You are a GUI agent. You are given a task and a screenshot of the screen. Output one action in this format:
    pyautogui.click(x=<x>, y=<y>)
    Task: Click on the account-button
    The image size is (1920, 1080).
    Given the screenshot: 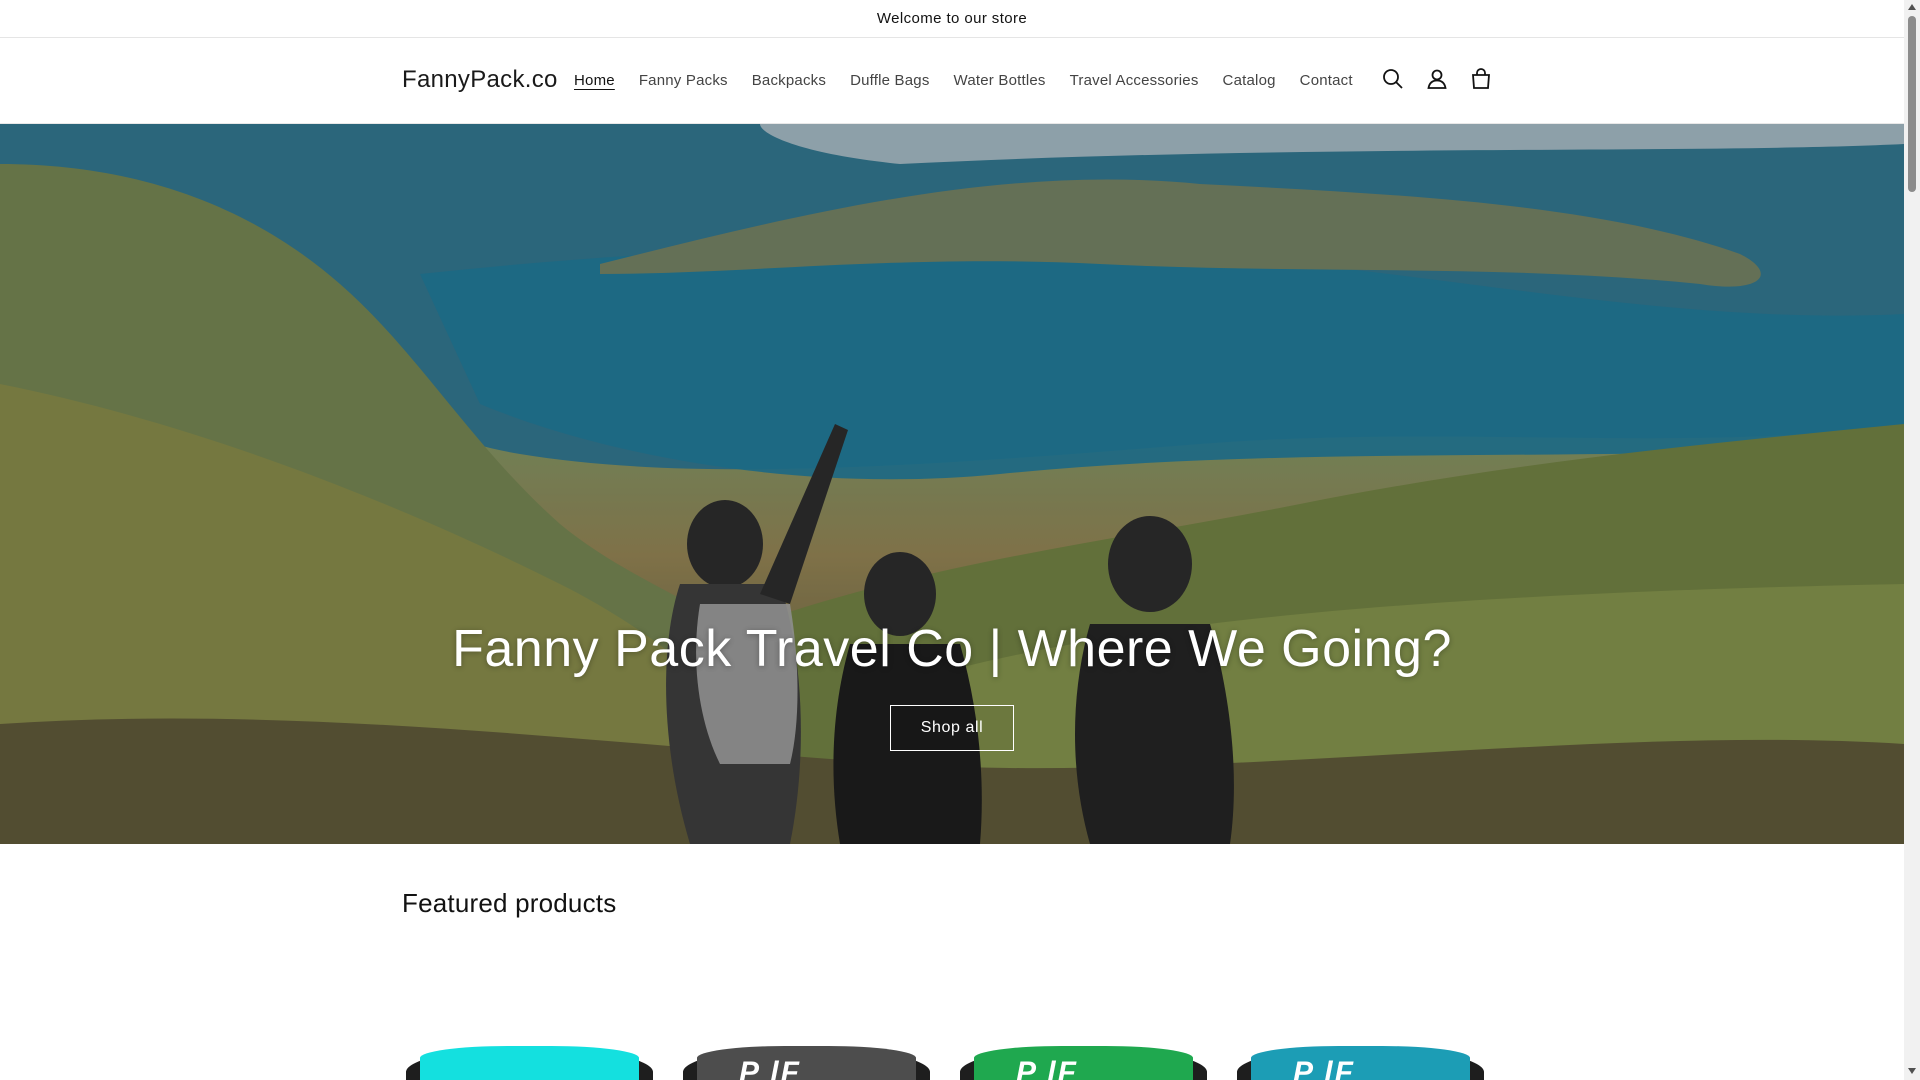 What is the action you would take?
    pyautogui.click(x=1437, y=79)
    